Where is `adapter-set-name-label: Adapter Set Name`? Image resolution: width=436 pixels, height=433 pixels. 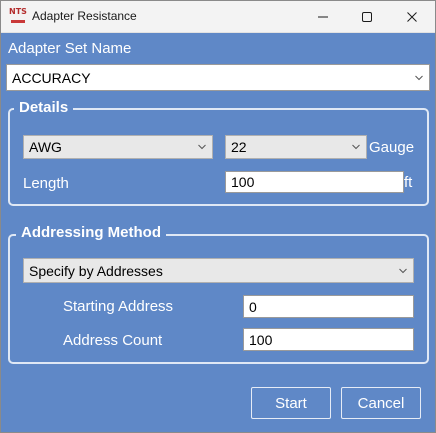 adapter-set-name-label: Adapter Set Name is located at coordinates (70, 48).